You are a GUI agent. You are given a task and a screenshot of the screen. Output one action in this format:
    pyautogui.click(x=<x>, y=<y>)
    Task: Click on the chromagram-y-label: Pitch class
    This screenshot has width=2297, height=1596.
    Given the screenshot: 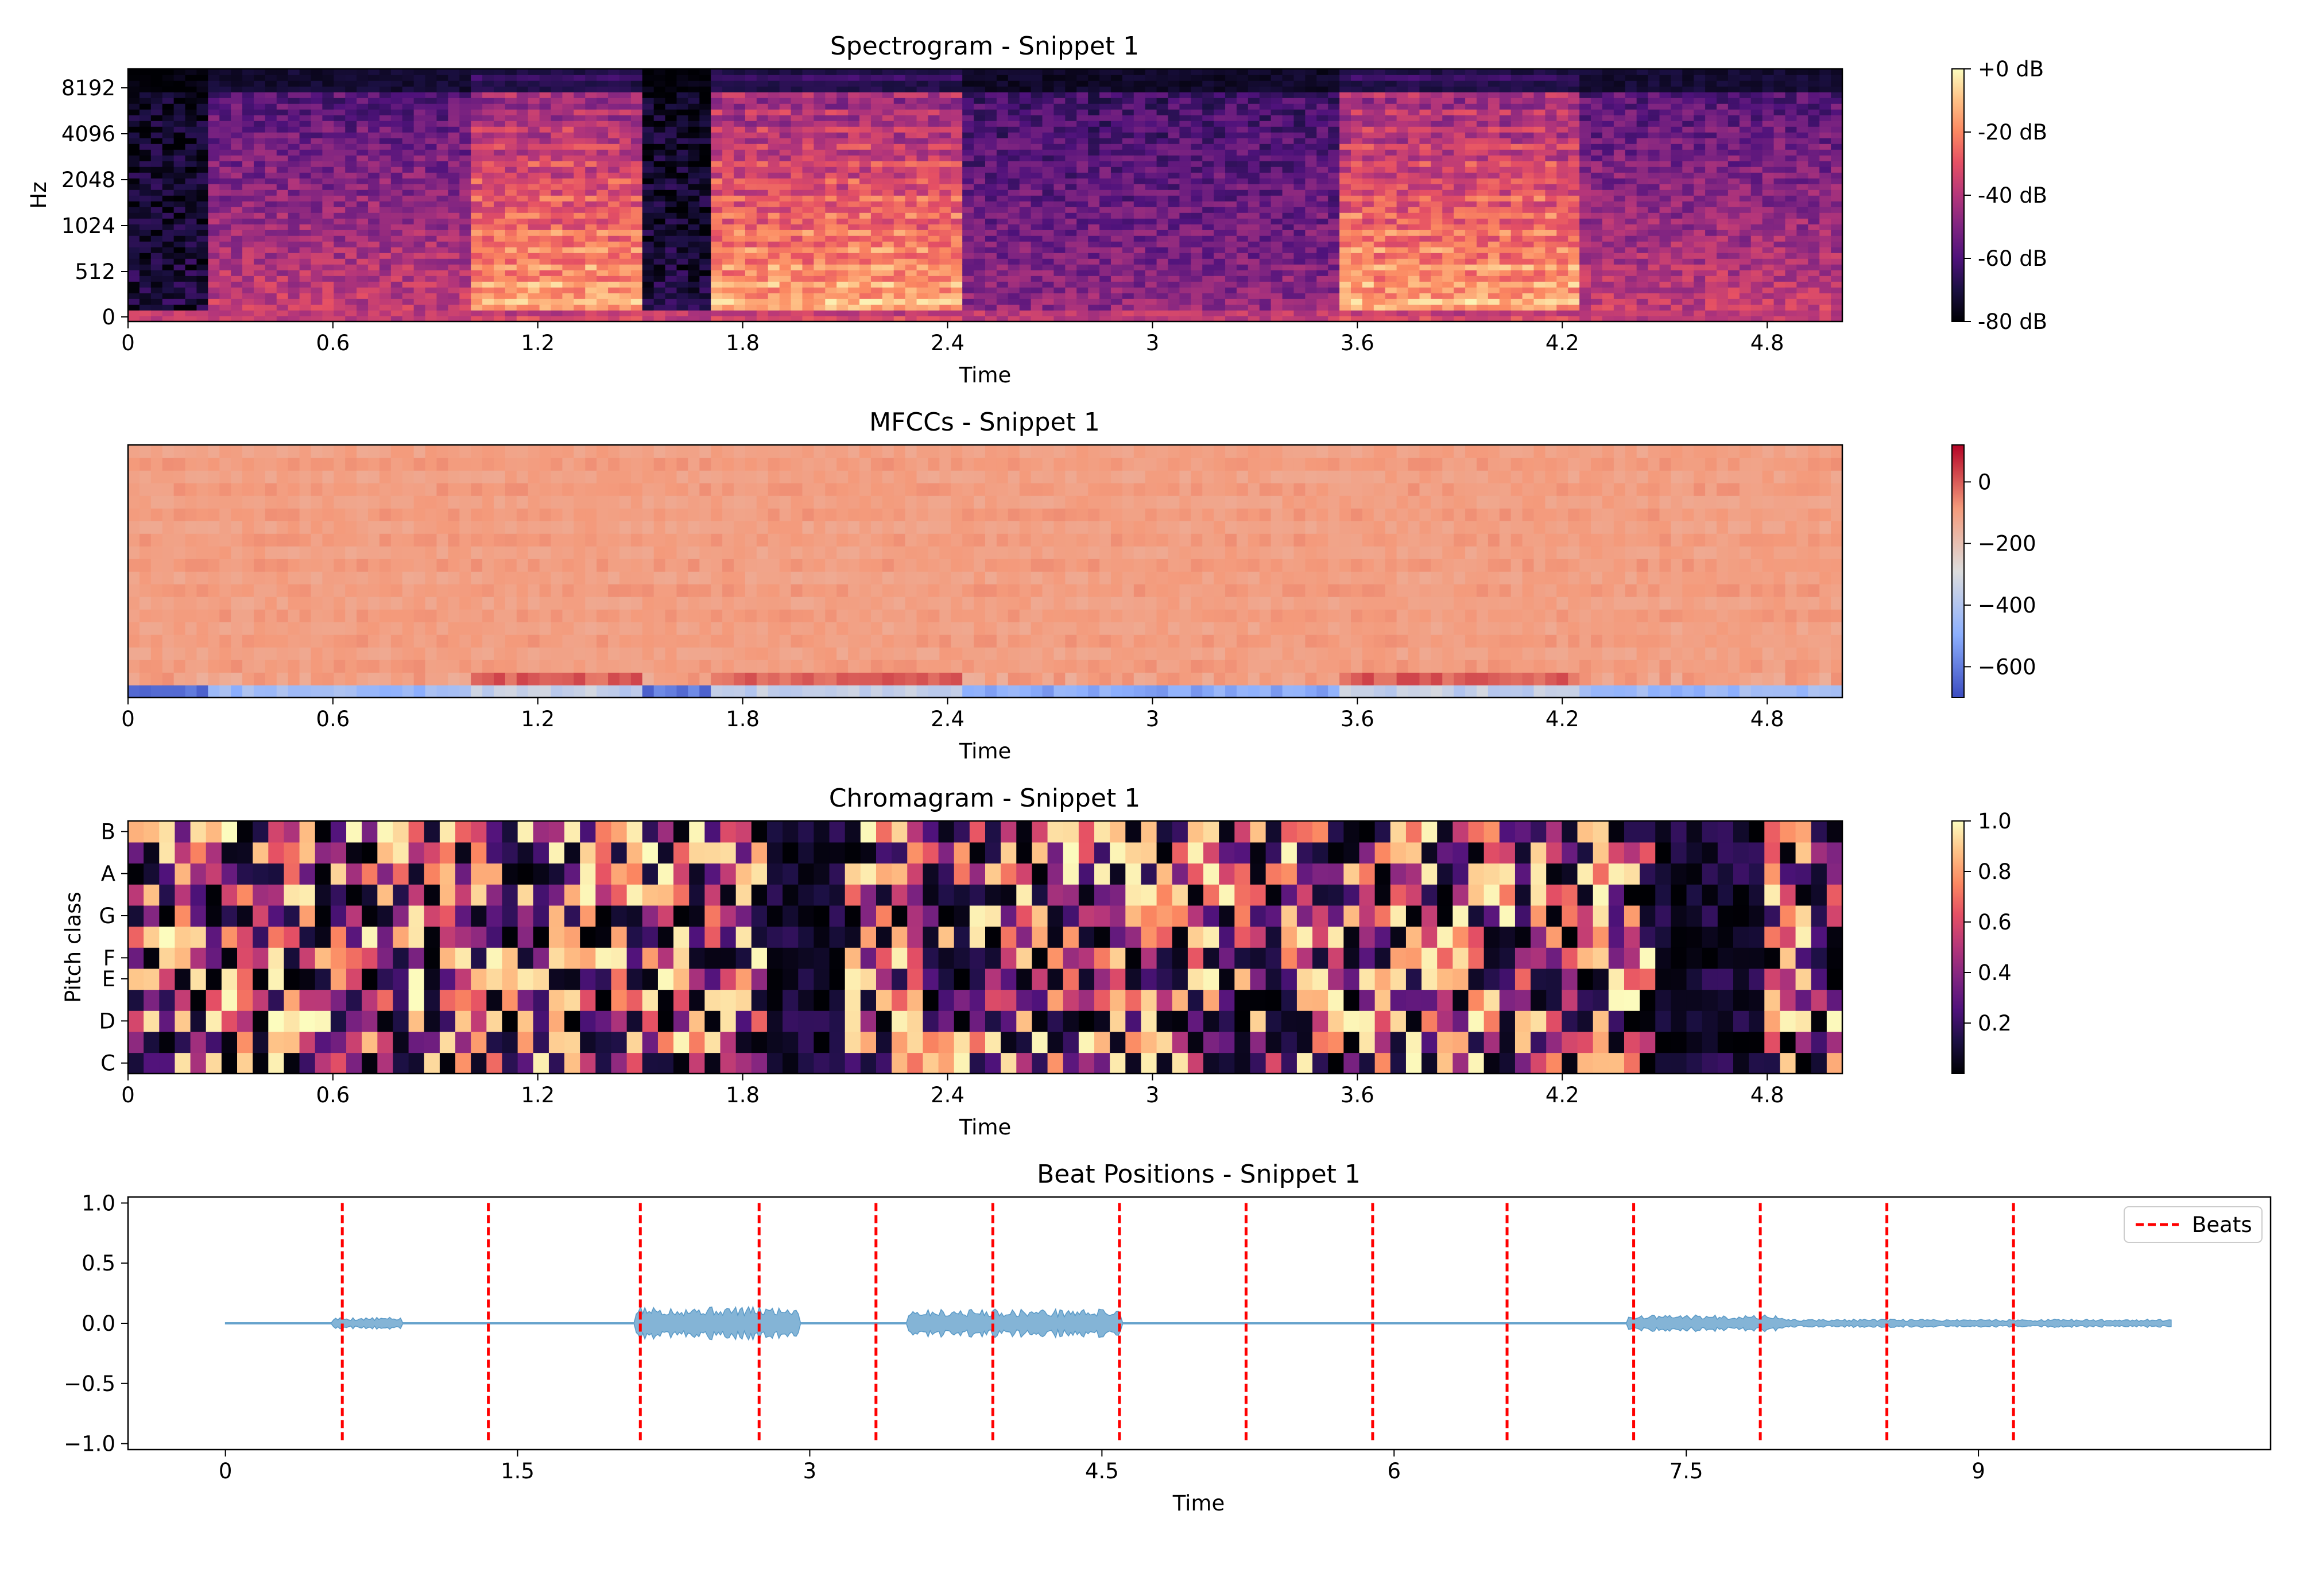 What is the action you would take?
    pyautogui.click(x=73, y=947)
    